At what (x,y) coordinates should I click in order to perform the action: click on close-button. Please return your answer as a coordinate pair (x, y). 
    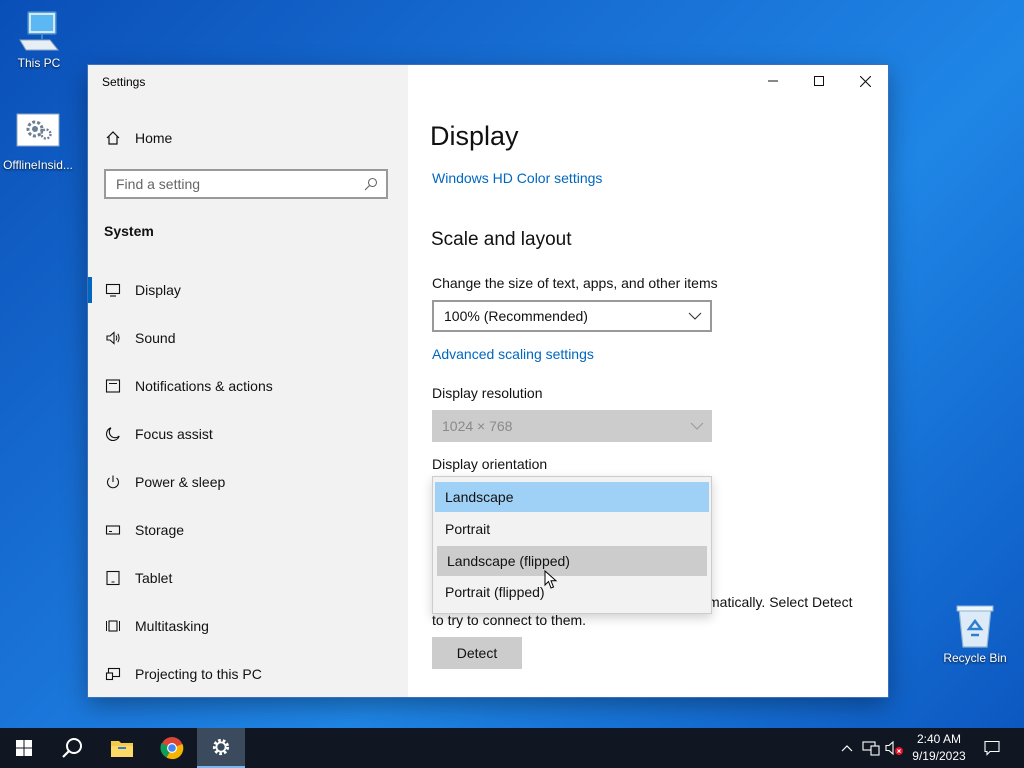
    Looking at the image, I should click on (865, 81).